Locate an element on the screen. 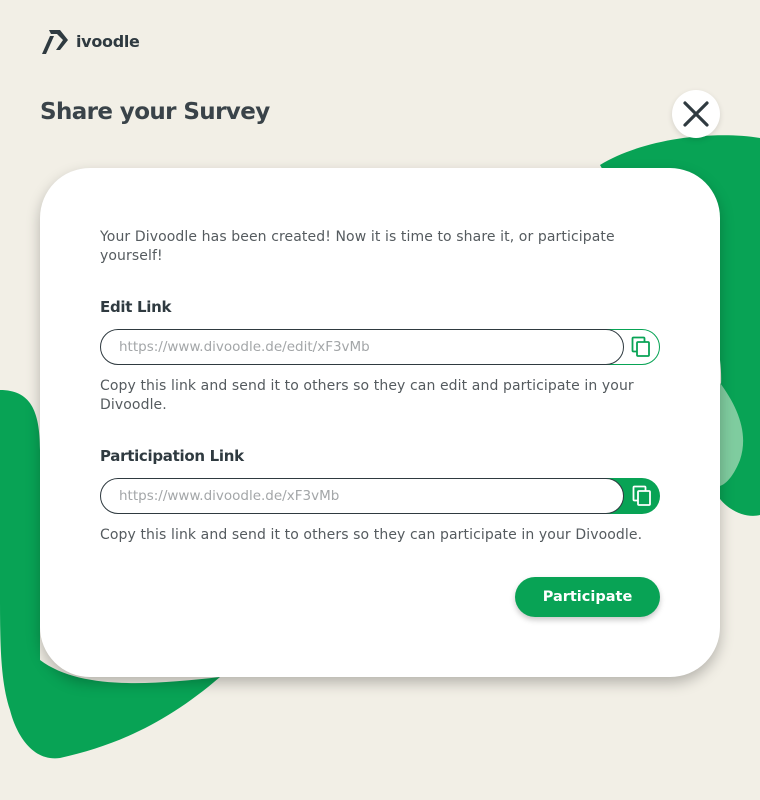  divoodle-d-logo-icon is located at coordinates (55, 42).